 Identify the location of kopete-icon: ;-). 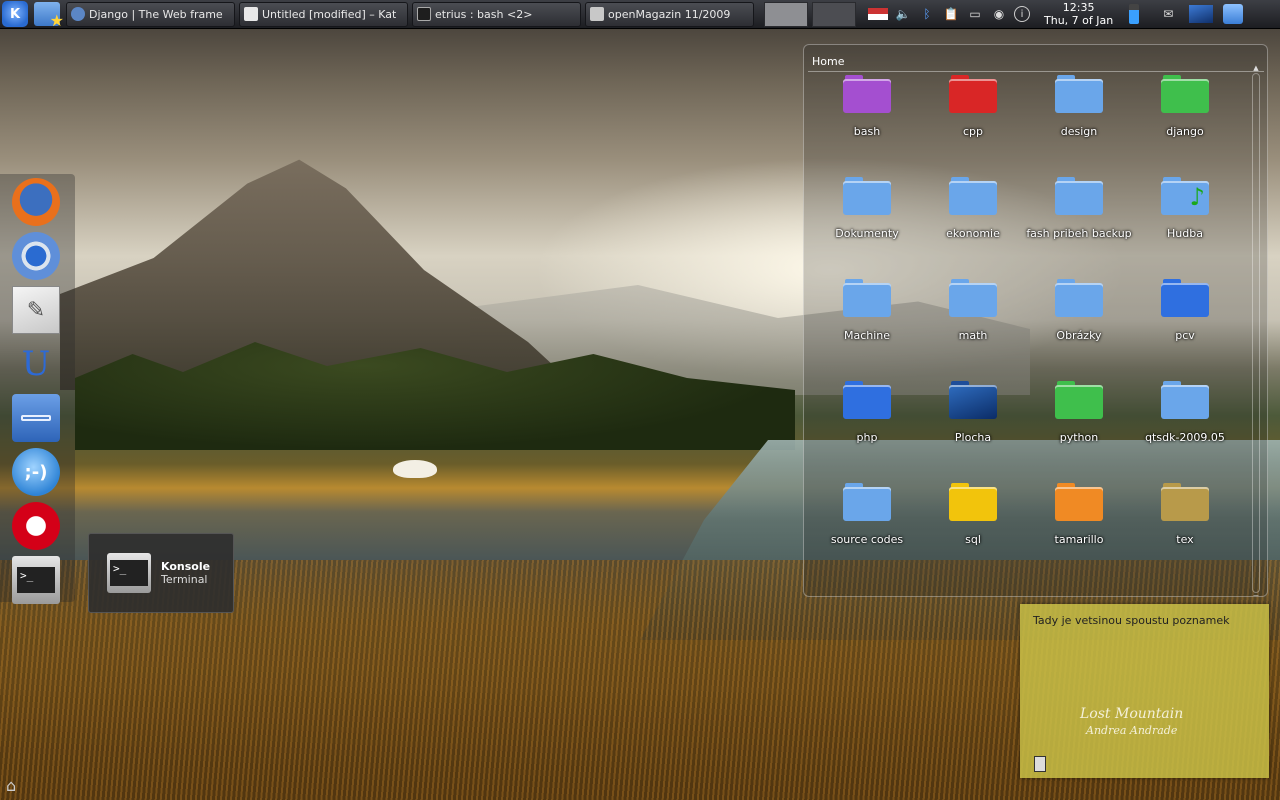
(36, 472).